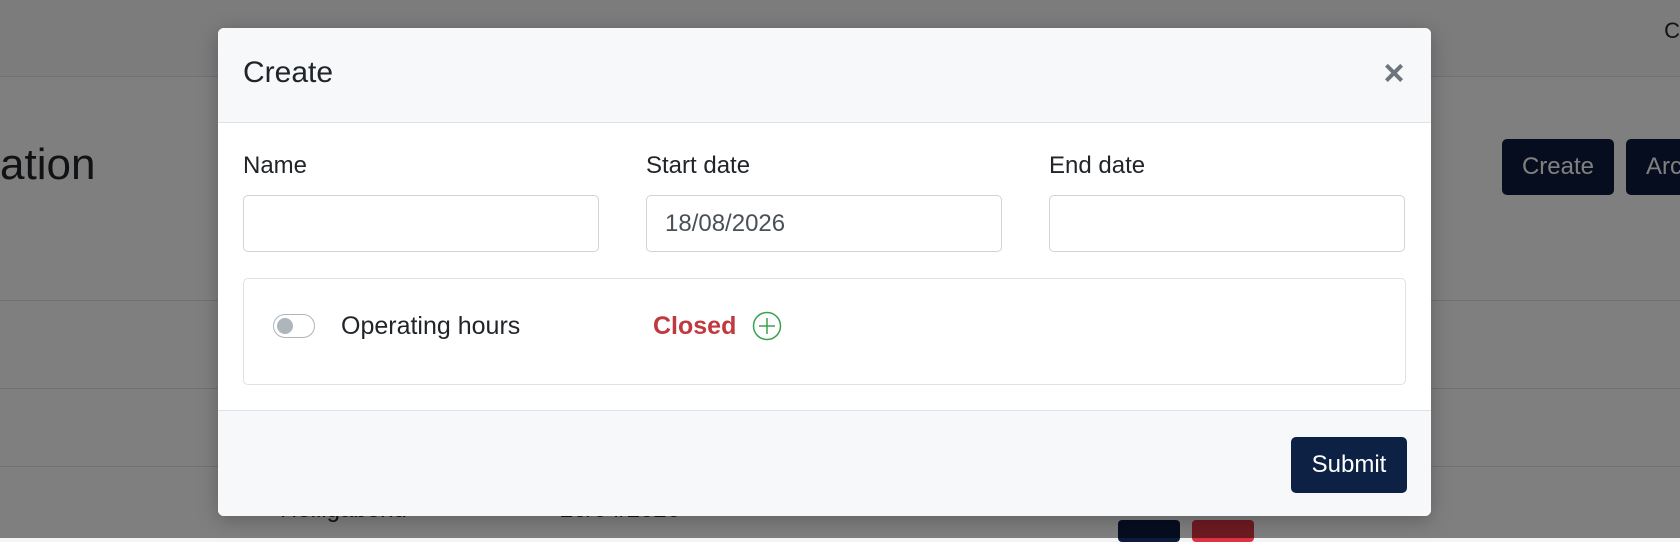 This screenshot has width=1680, height=542. What do you see at coordinates (431, 326) in the screenshot?
I see `operating-hours-label: Operating hours` at bounding box center [431, 326].